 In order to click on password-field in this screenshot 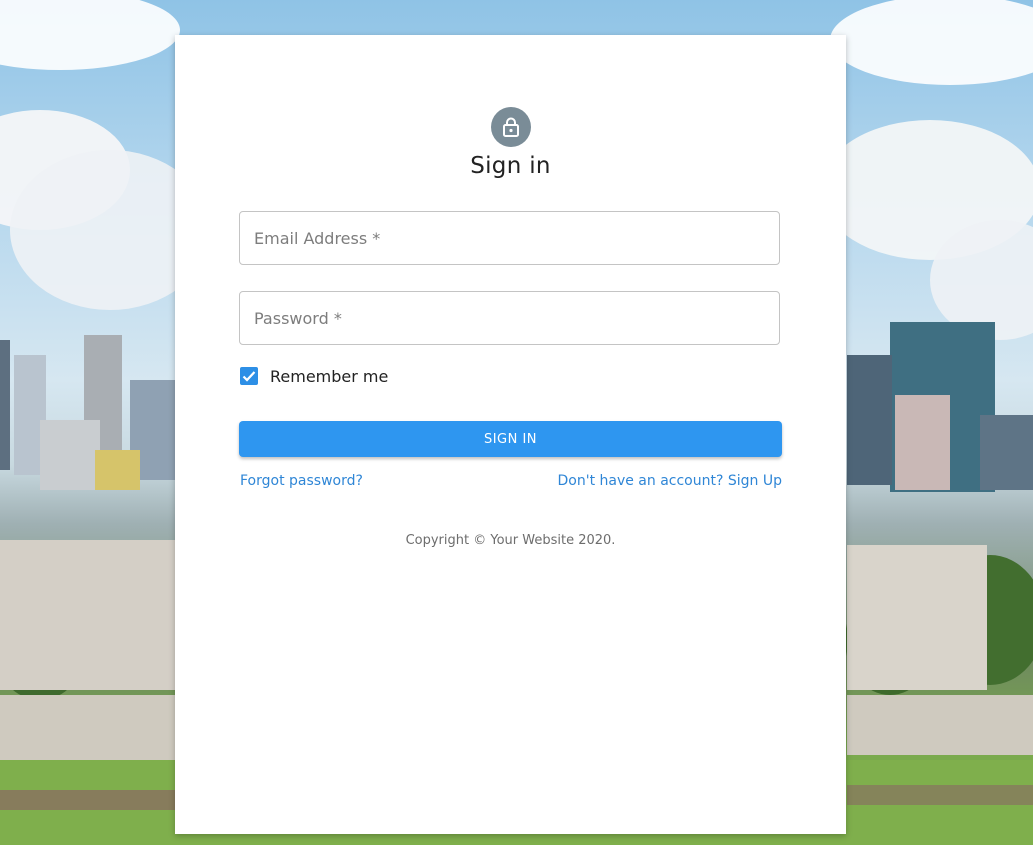, I will do `click(509, 318)`.